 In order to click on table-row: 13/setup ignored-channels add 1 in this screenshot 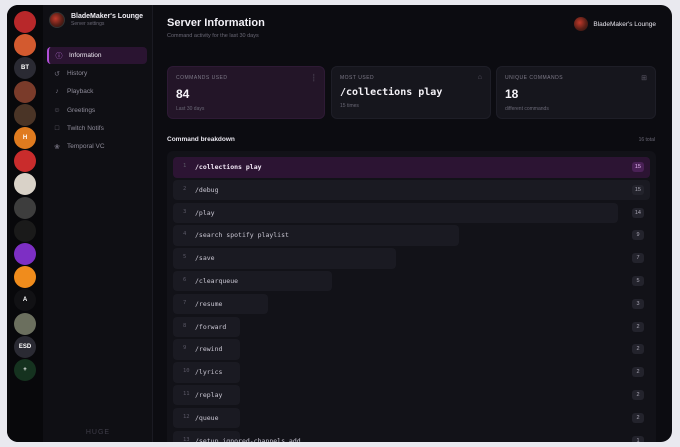, I will do `click(411, 436)`.